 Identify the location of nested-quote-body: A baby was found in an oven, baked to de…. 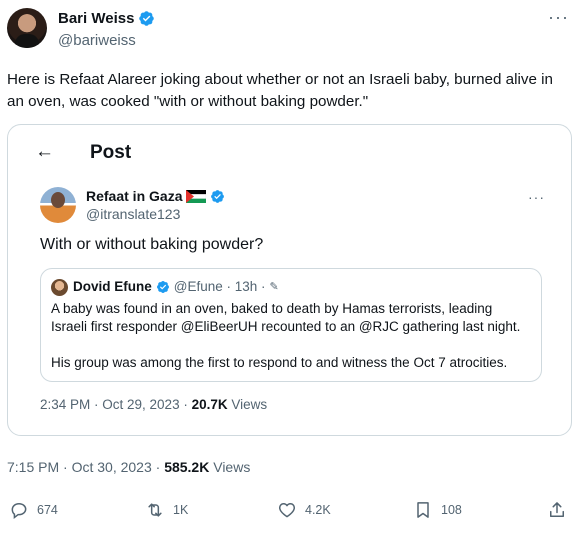
(291, 336).